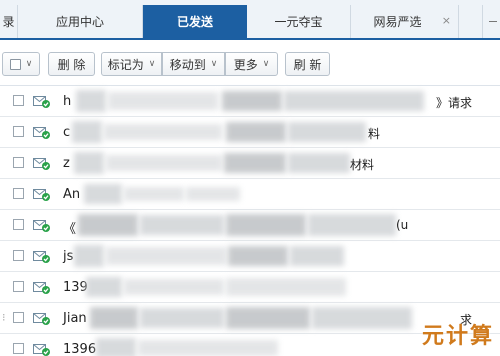  What do you see at coordinates (250, 225) in the screenshot?
I see `mail-row: 《 (u` at bounding box center [250, 225].